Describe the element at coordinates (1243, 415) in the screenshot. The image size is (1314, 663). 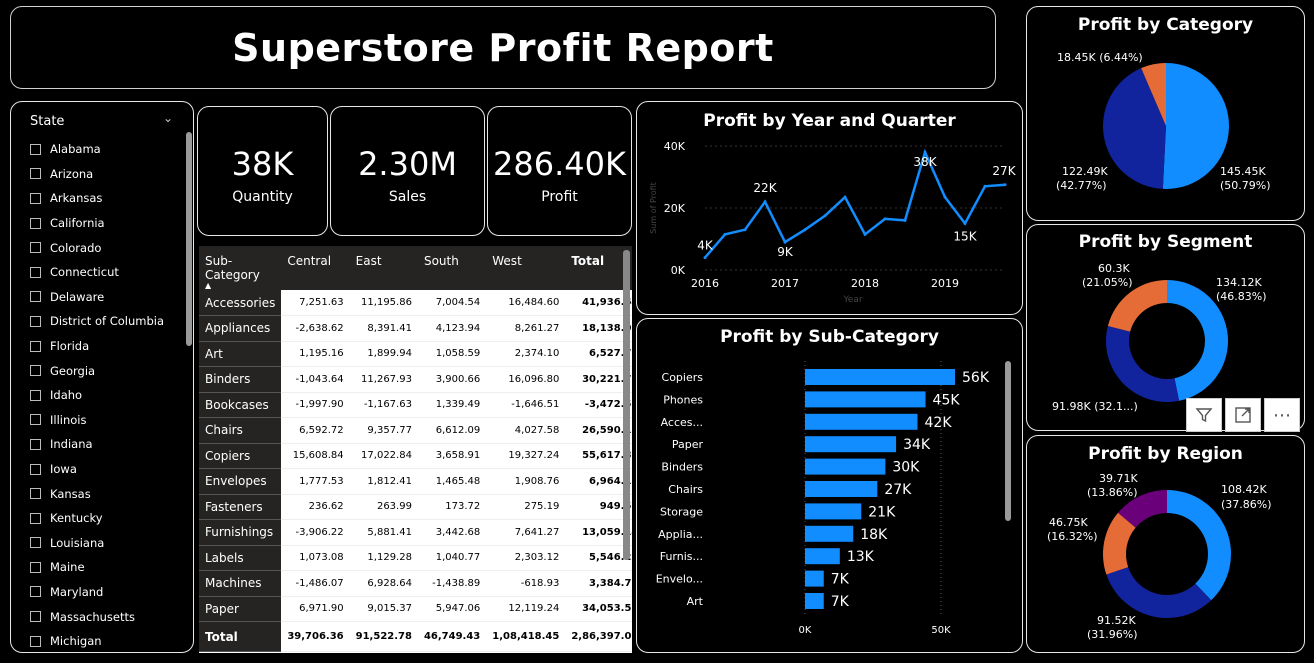
I see `focus-mode-icon` at that location.